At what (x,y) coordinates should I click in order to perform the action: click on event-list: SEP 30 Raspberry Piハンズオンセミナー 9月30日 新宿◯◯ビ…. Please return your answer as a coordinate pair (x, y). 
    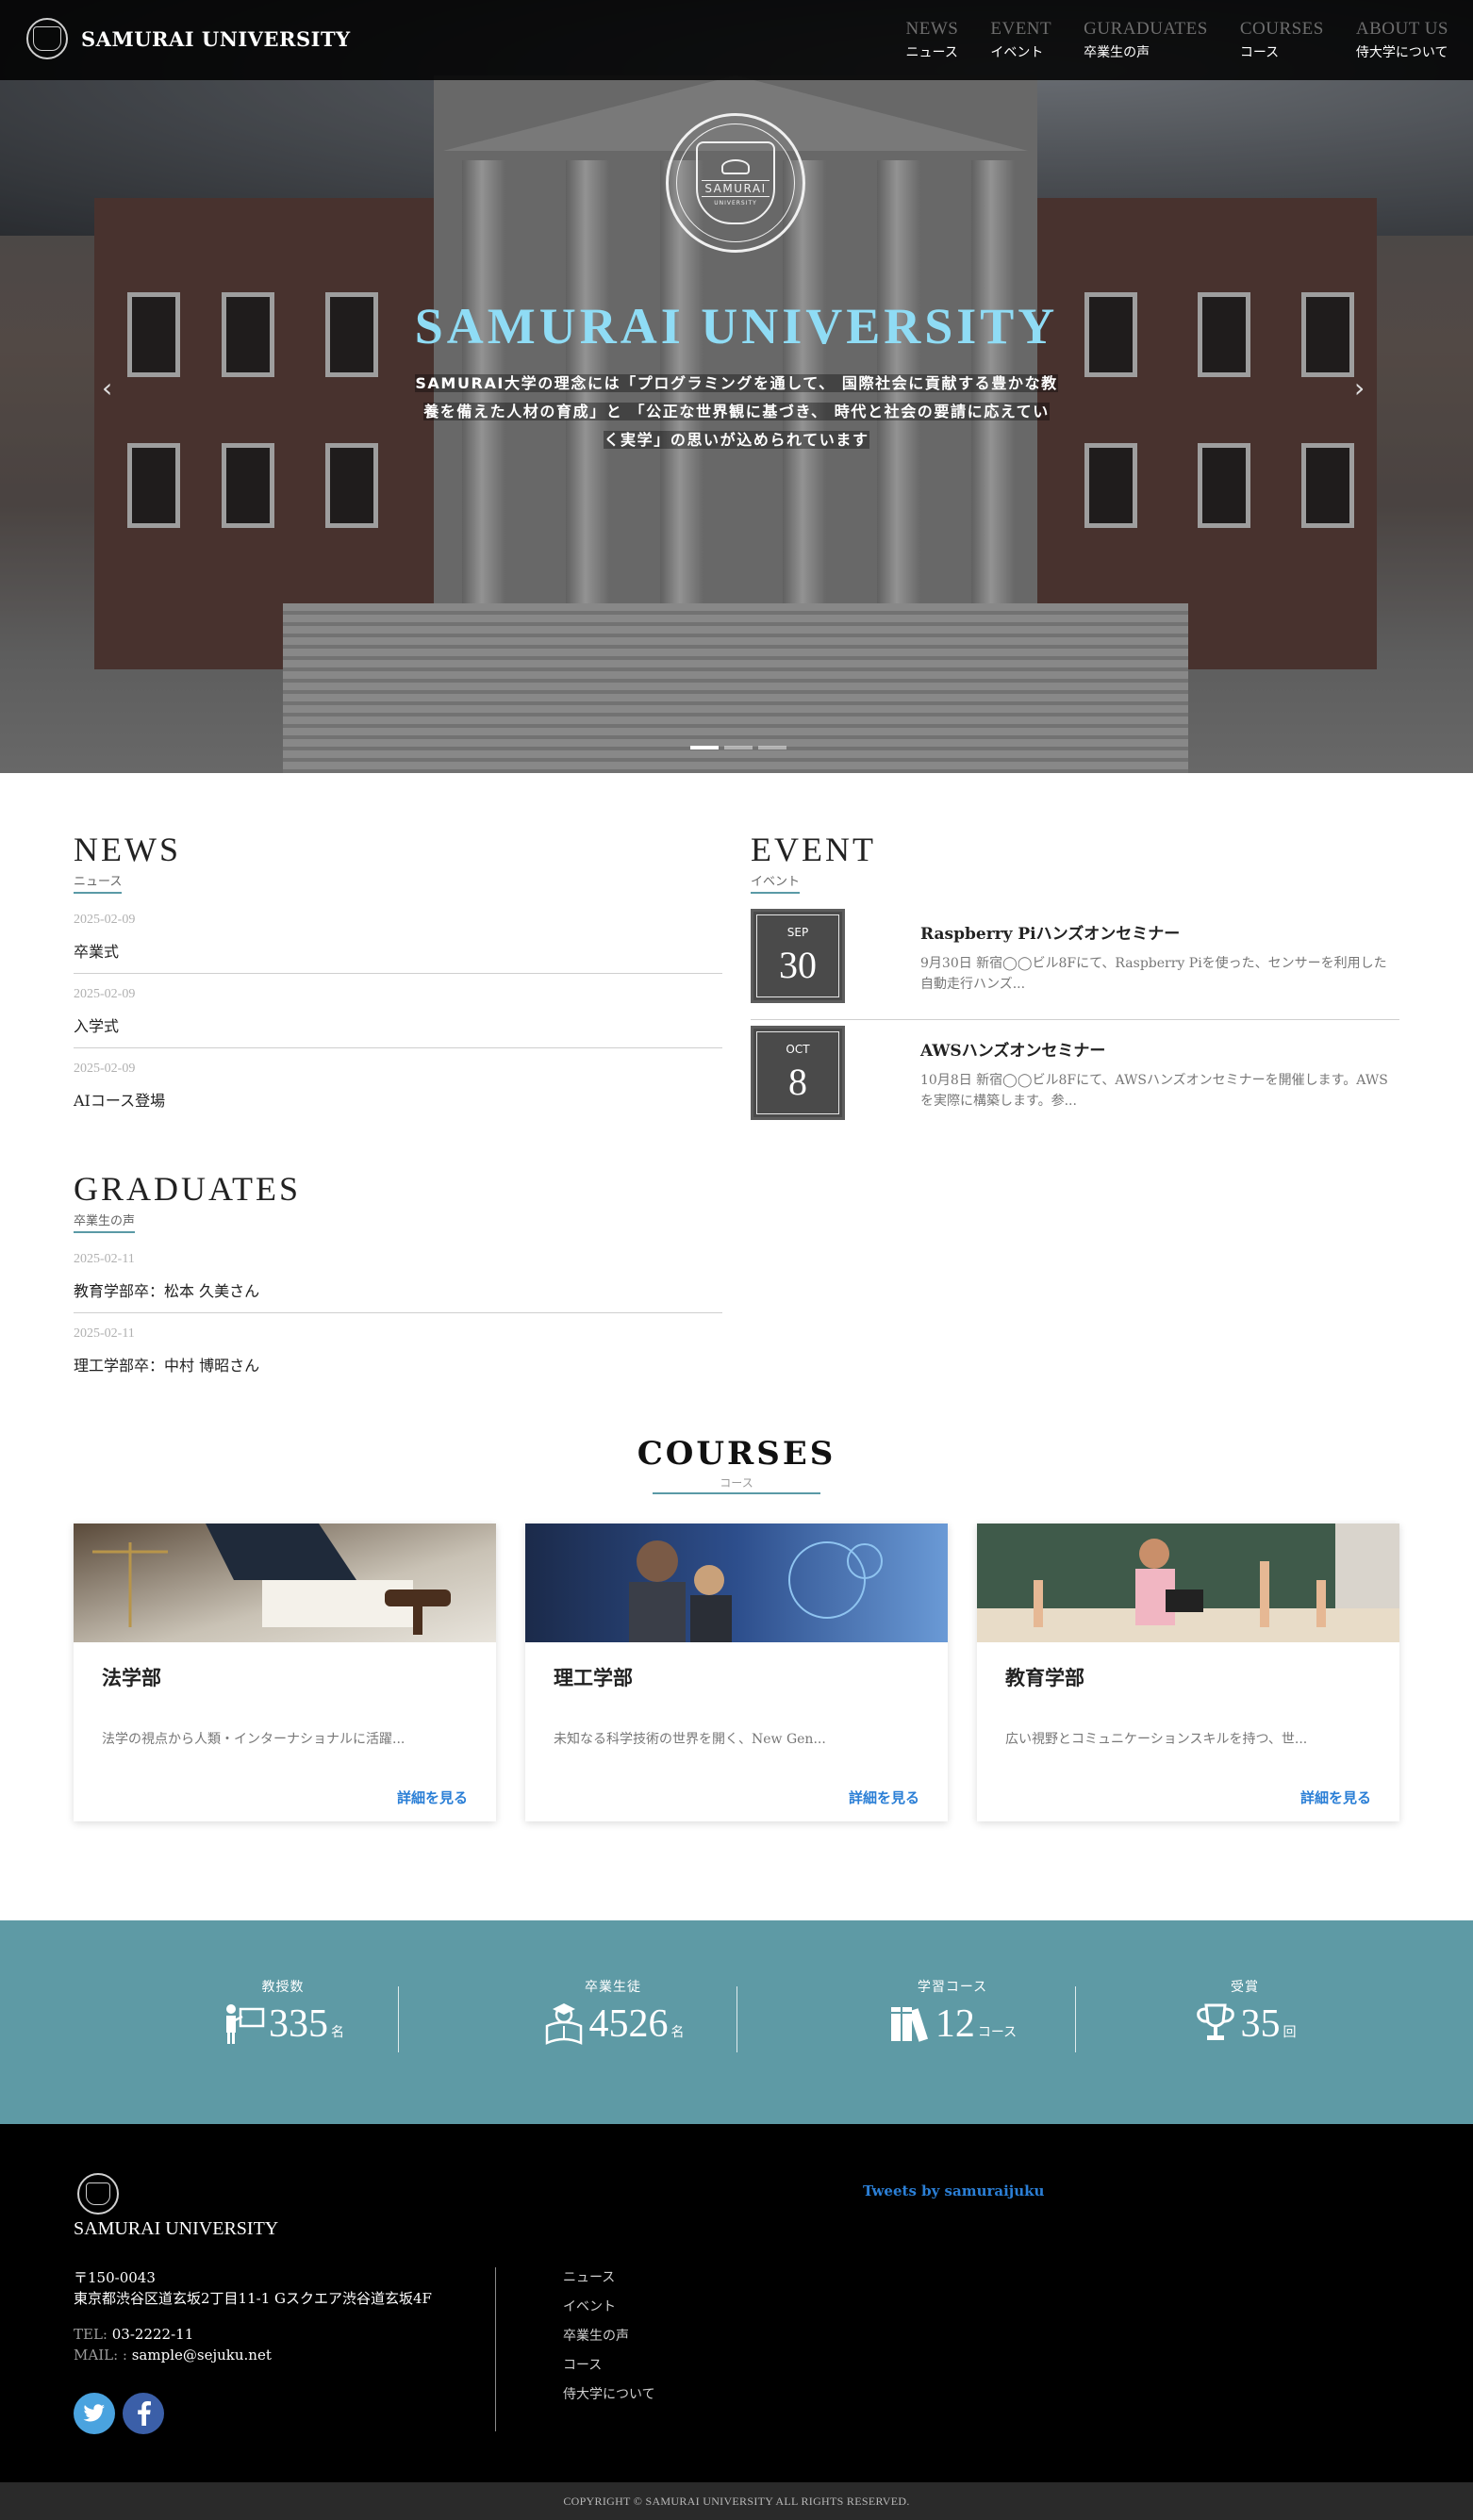
    Looking at the image, I should click on (1075, 1022).